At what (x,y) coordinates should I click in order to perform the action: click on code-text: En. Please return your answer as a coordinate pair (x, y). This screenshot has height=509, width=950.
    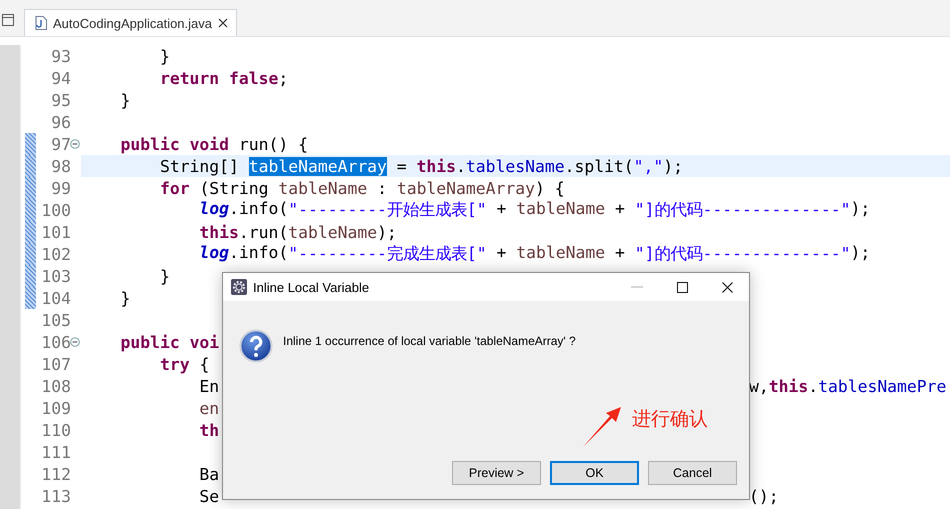
    Looking at the image, I should click on (209, 386).